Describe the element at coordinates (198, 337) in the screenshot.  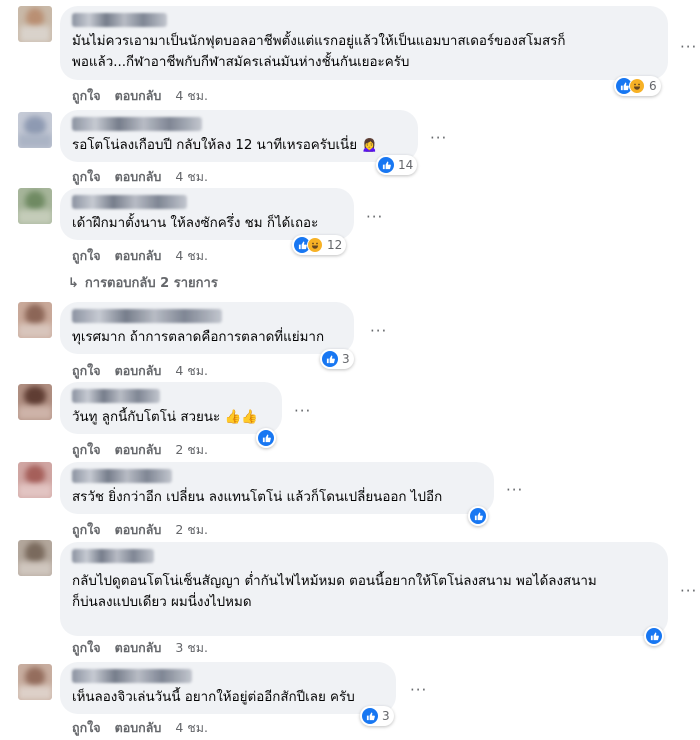
I see `comment-text: ทุเรศมาก ถ้าการตลาดคือการตลาดที่แย่มาก` at that location.